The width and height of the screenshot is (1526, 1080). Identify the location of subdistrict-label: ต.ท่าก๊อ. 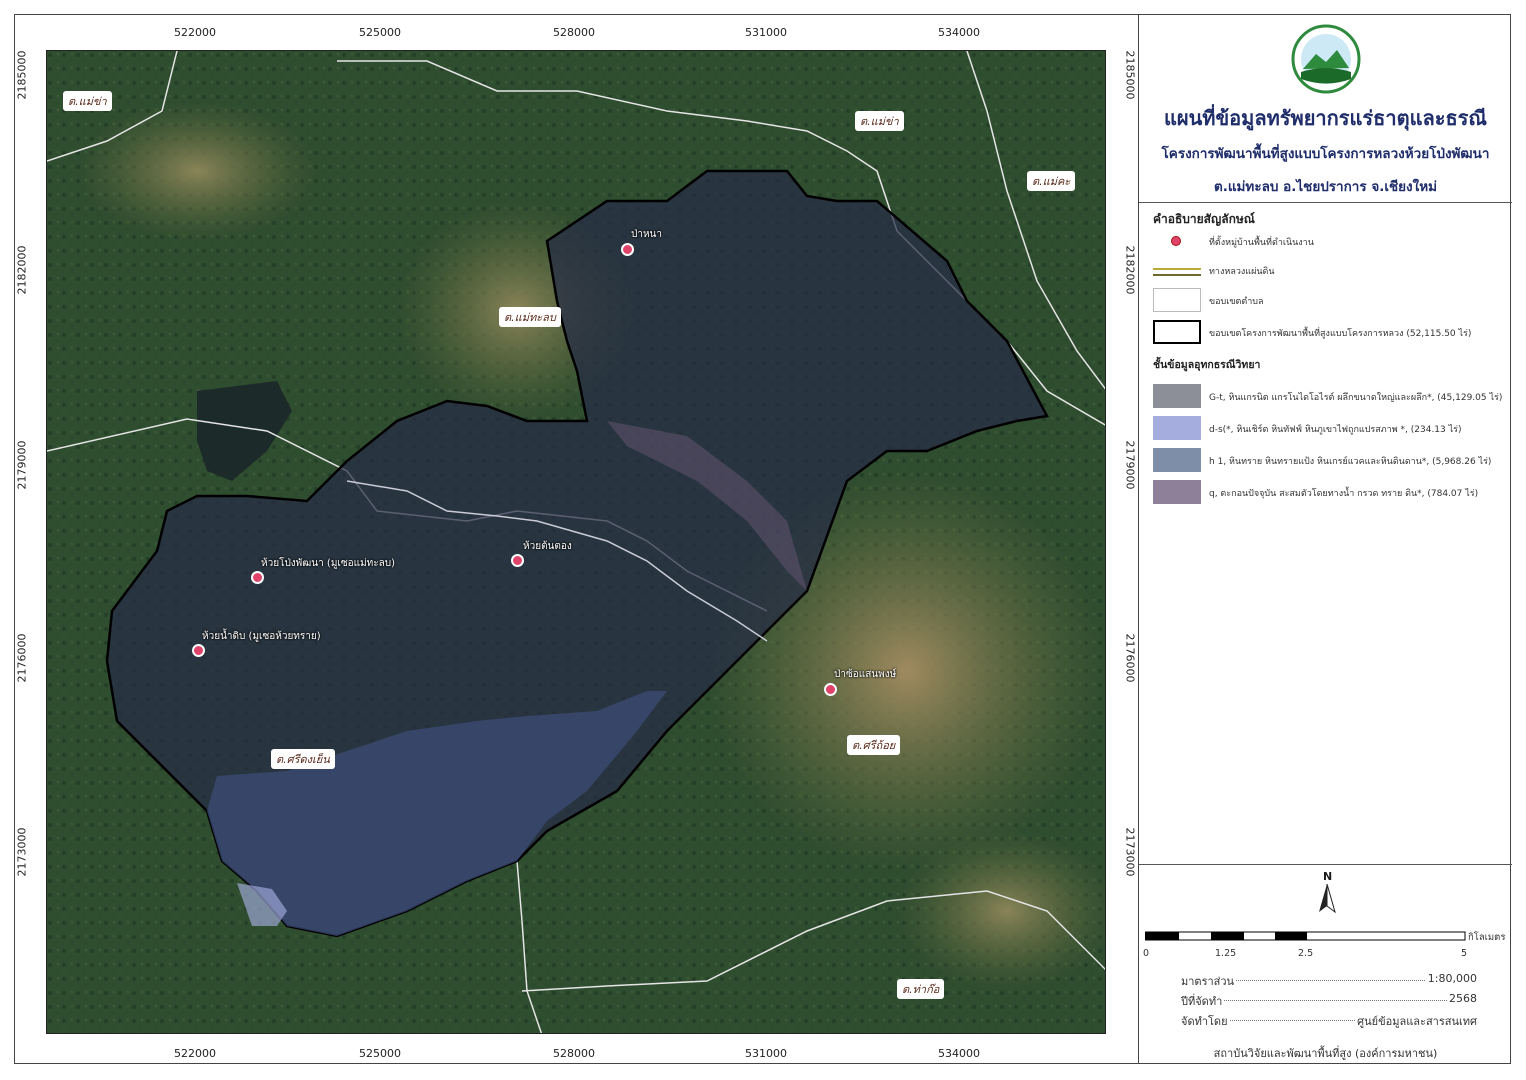
(921, 989).